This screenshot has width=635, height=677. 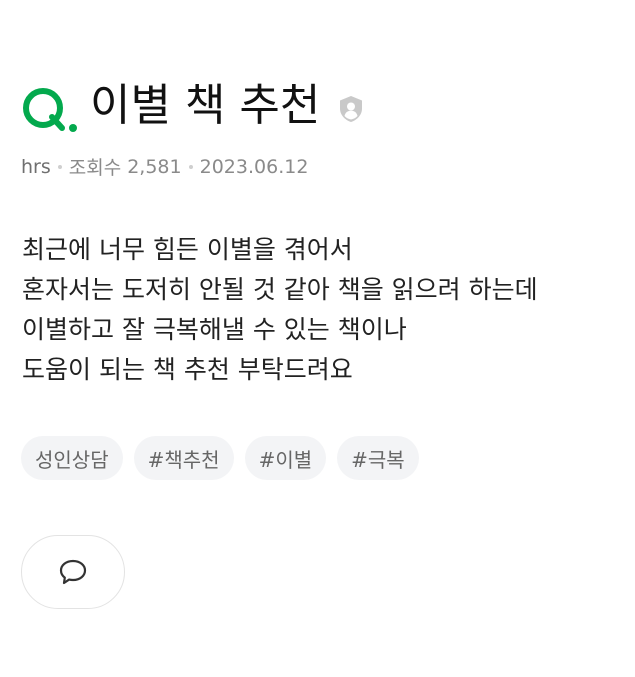 What do you see at coordinates (50, 108) in the screenshot?
I see `q-mark-icon` at bounding box center [50, 108].